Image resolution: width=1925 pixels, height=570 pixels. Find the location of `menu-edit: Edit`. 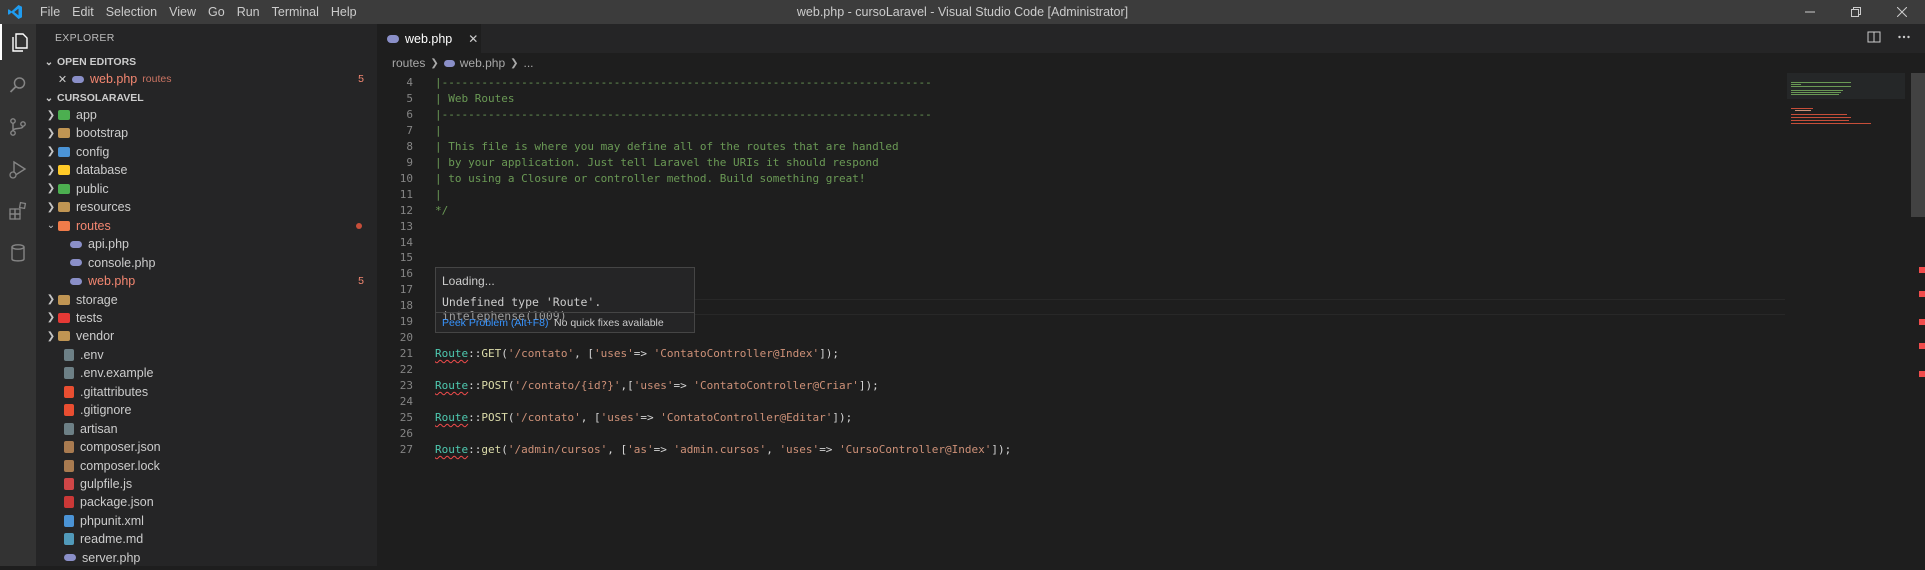

menu-edit: Edit is located at coordinates (83, 12).